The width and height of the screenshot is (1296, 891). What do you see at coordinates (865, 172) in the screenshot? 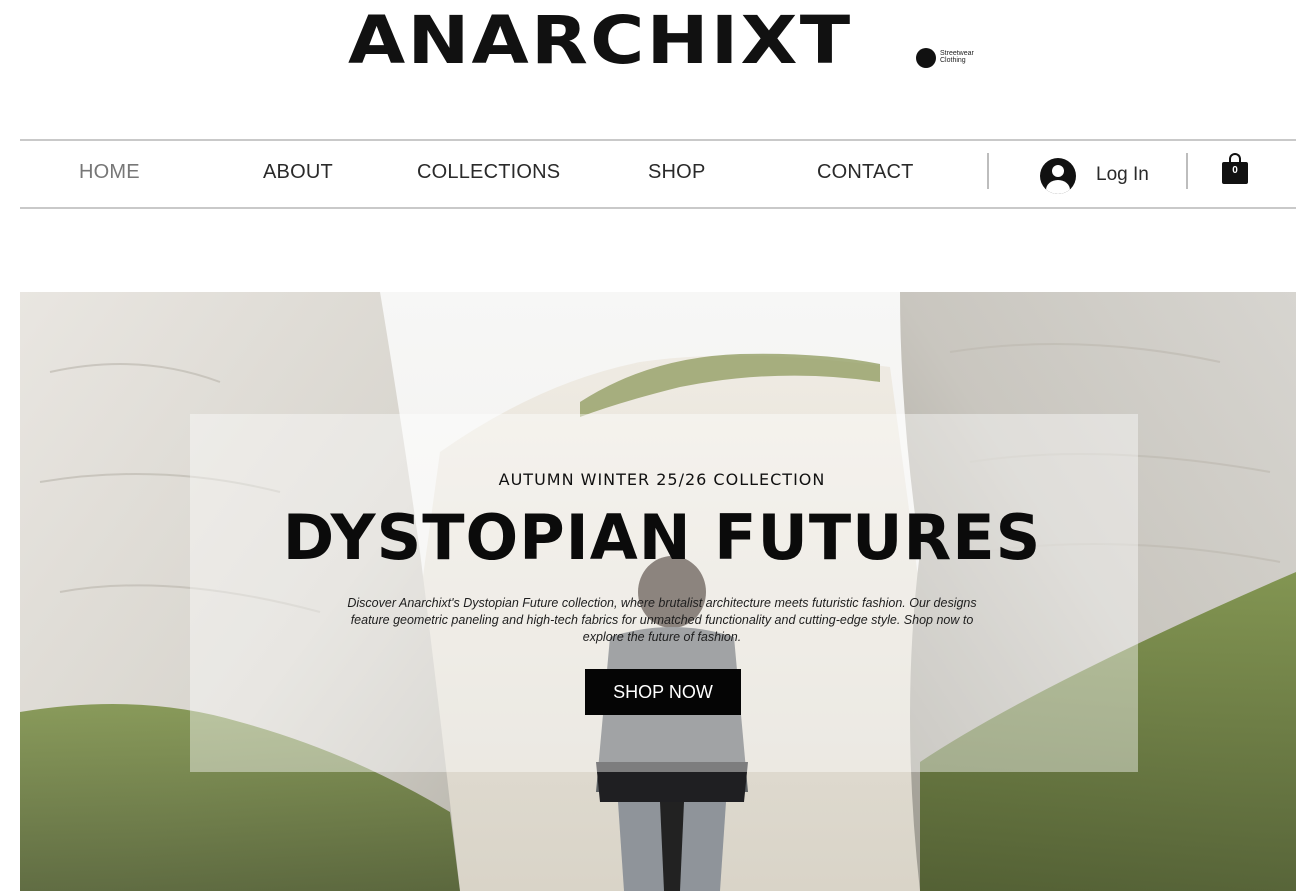
I see `nav-item-contact: CONTACT` at bounding box center [865, 172].